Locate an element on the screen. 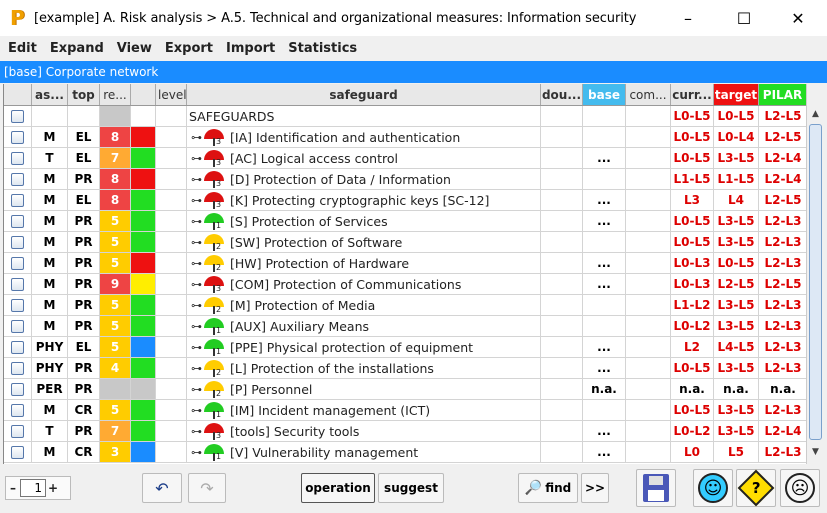  cell-safeguard: ⊶ 2 [M] Protection of Media is located at coordinates (364, 305).